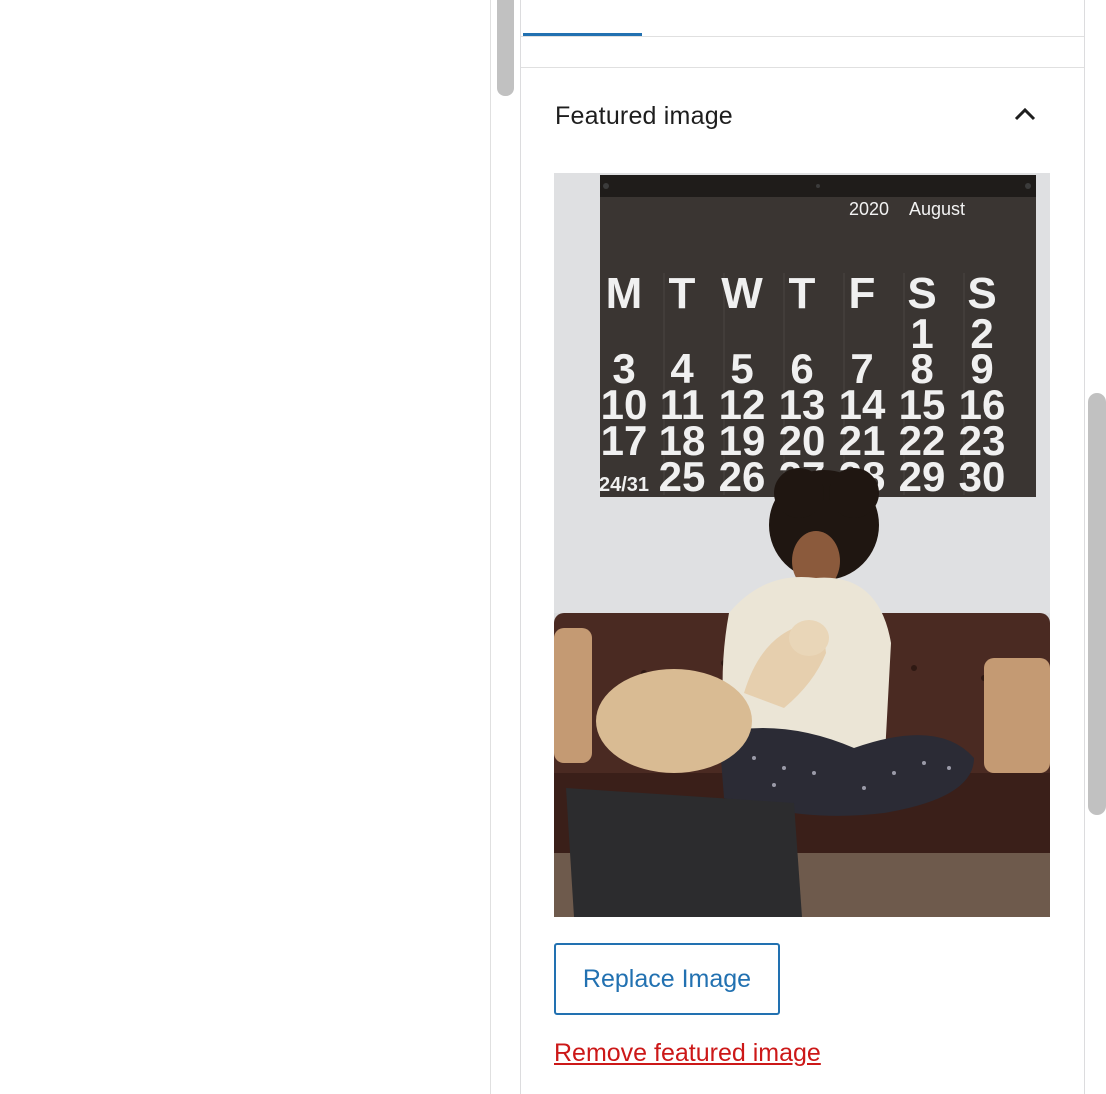  What do you see at coordinates (490, 547) in the screenshot?
I see `editor-divider` at bounding box center [490, 547].